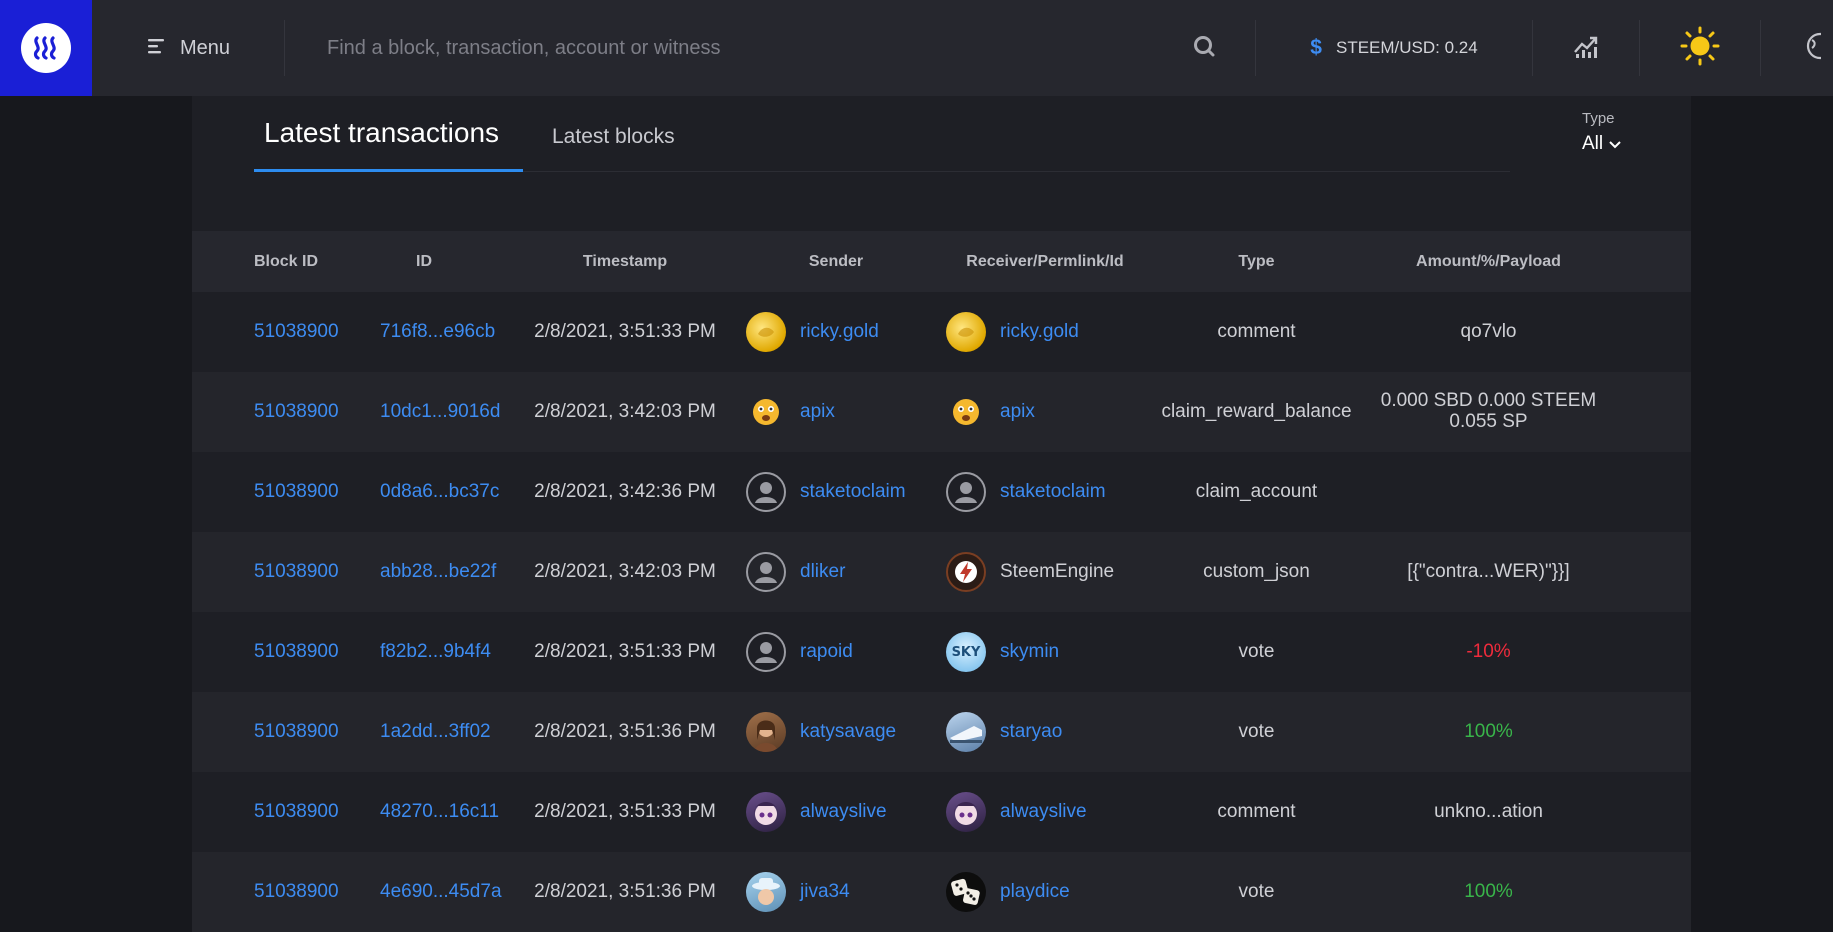 This screenshot has height=932, width=1833. I want to click on type-filter-select: All, so click(1601, 144).